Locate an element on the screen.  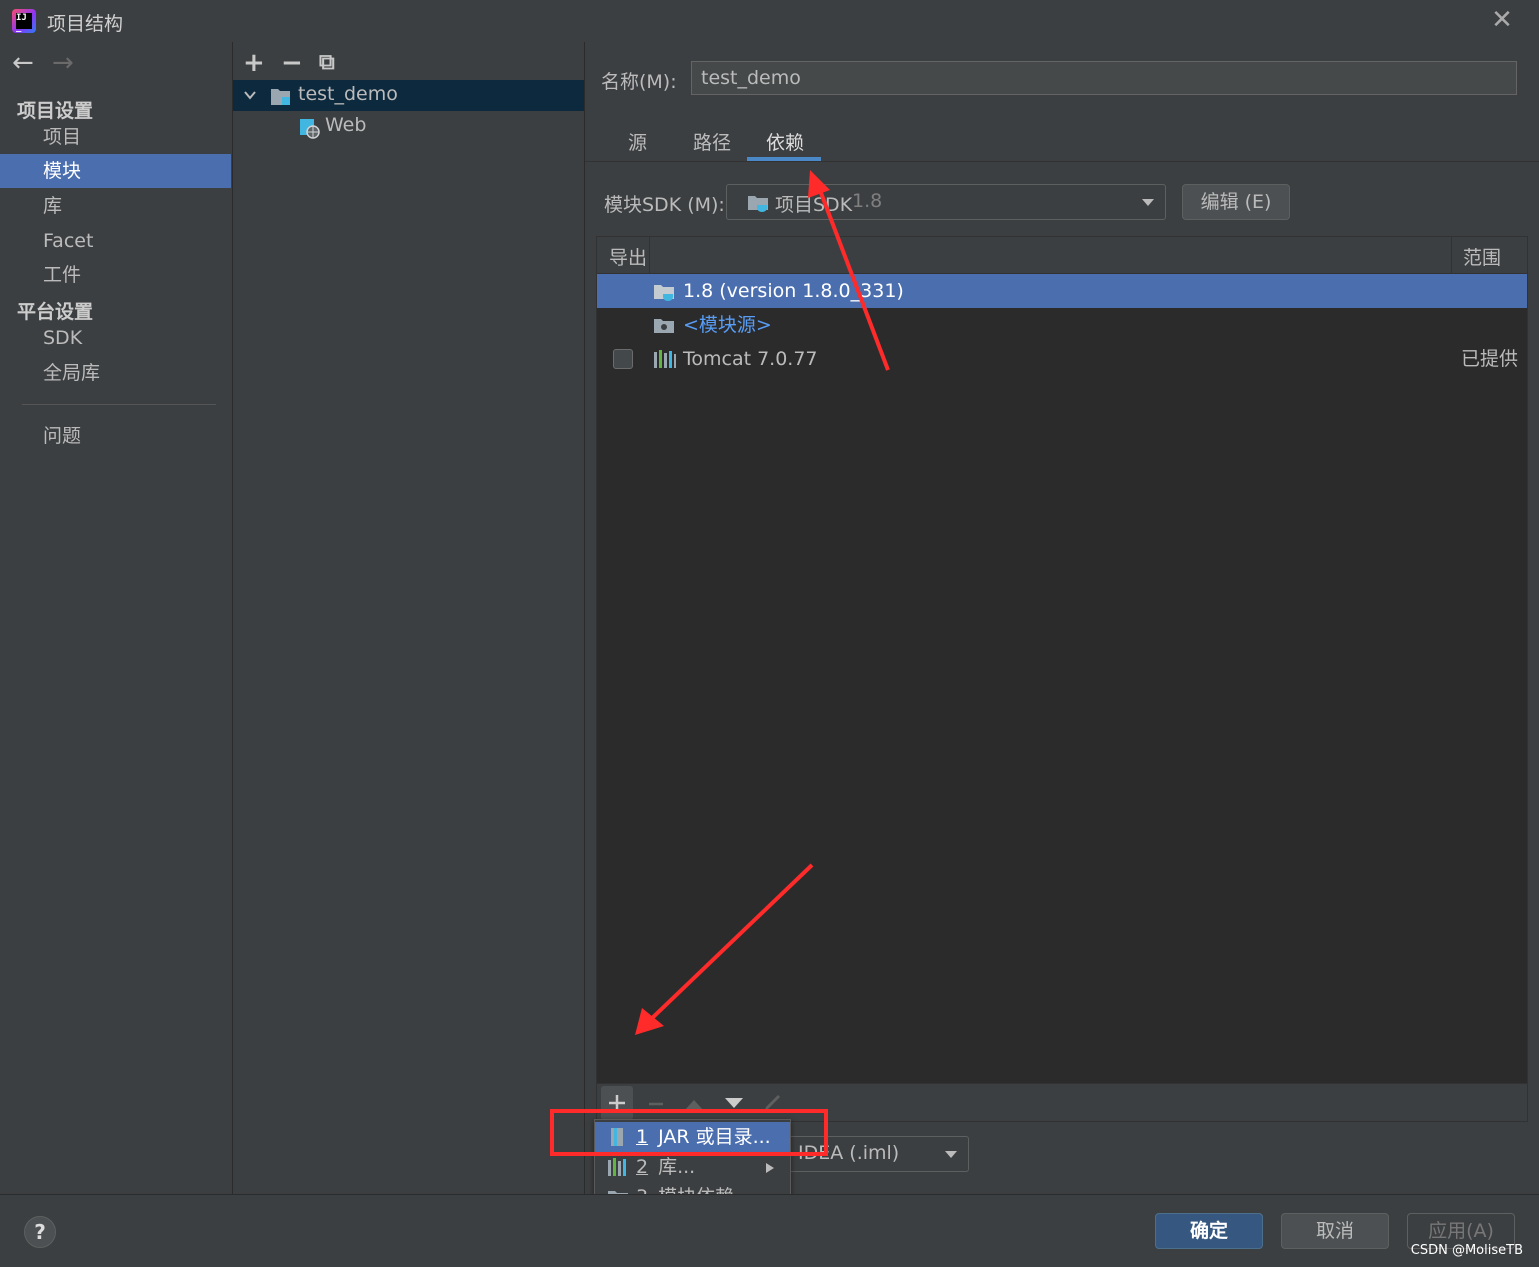
tree-node-label: test_demo is located at coordinates (348, 94).